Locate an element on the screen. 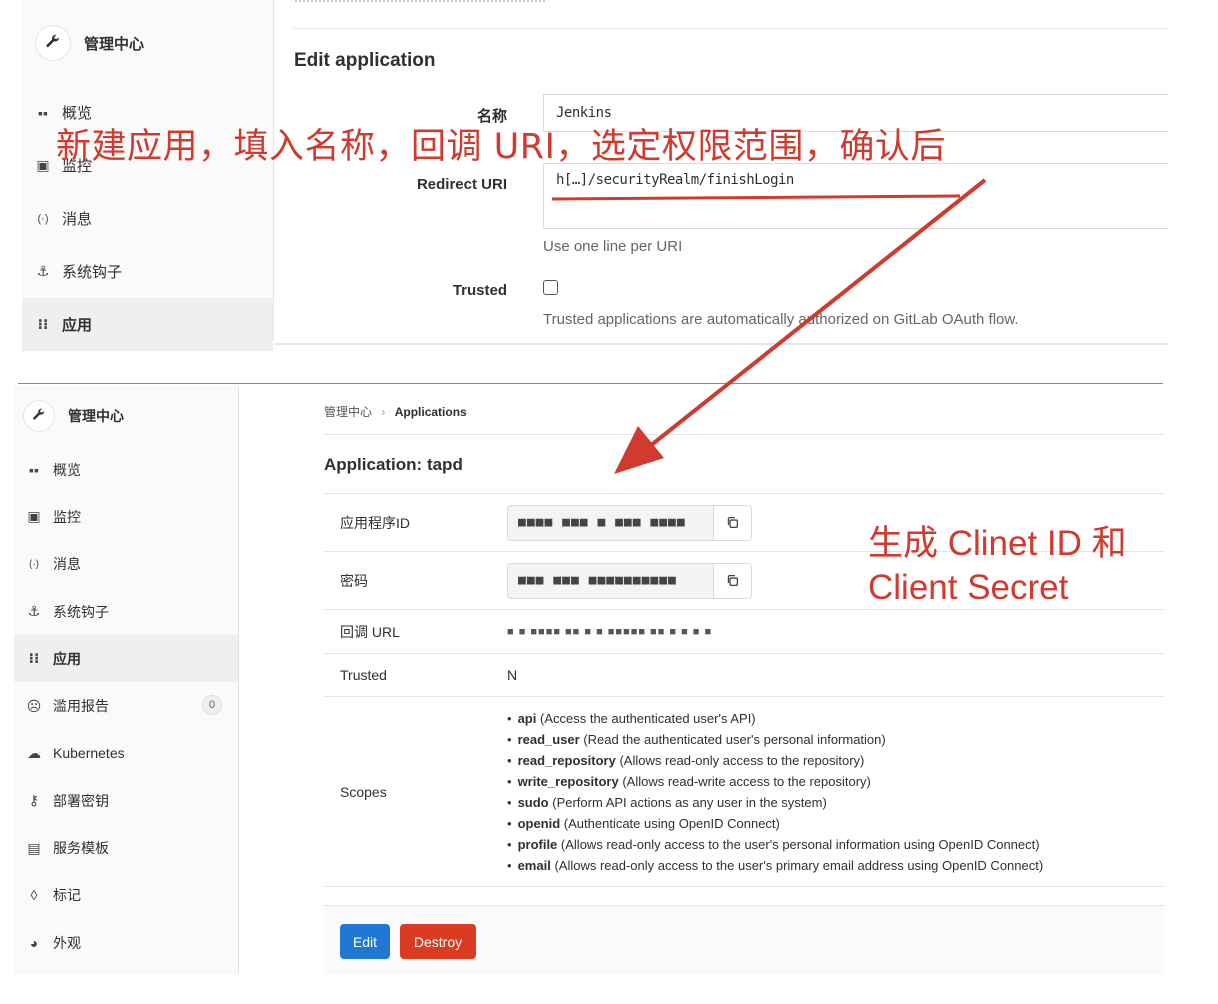 Image resolution: width=1218 pixels, height=1004 pixels. trusted-value: N is located at coordinates (512, 675).